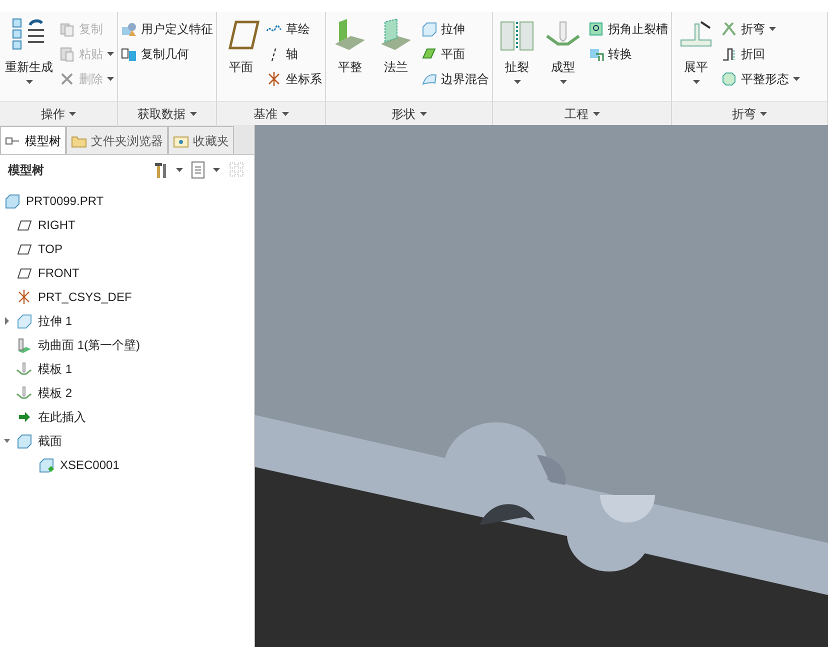  Describe the element at coordinates (749, 113) in the screenshot. I see `ribbon-group-label: 折弯` at that location.